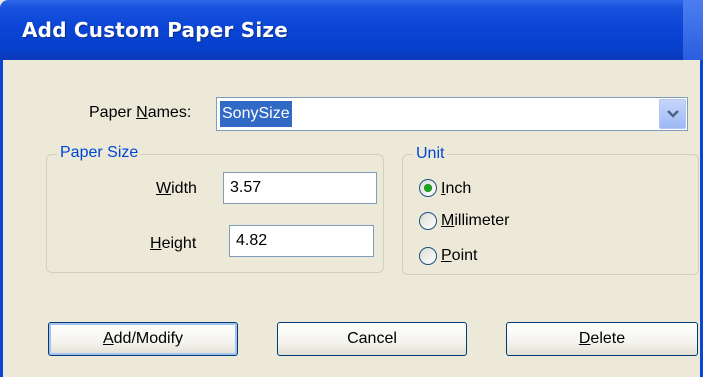  I want to click on height-label: Height, so click(173, 243).